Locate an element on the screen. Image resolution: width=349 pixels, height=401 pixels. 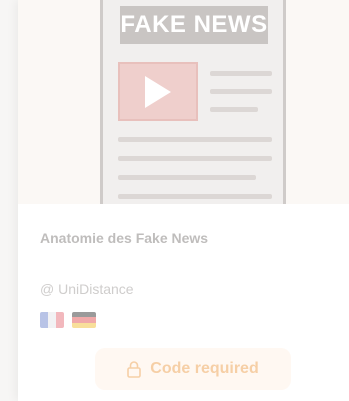
course-title: Anatomie des Fake News is located at coordinates (124, 238).